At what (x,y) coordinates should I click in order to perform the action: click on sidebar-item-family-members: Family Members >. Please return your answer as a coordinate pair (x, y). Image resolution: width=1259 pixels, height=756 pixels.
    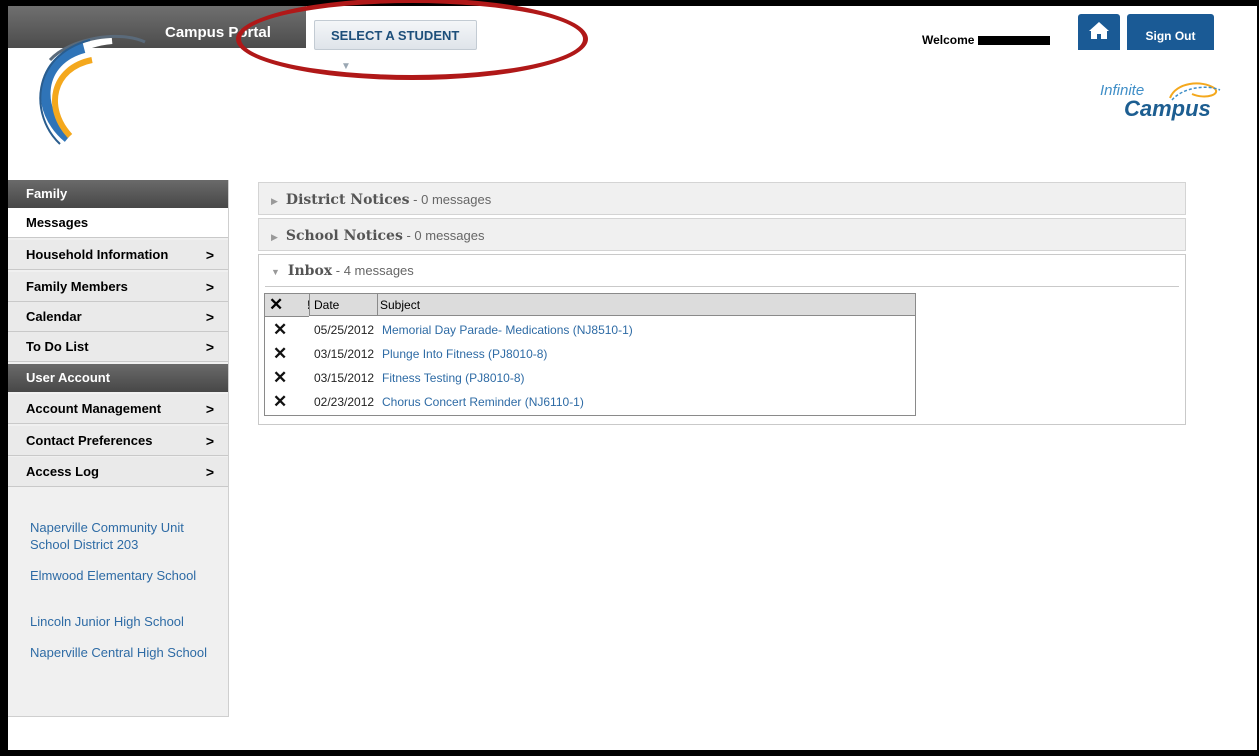
    Looking at the image, I should click on (118, 287).